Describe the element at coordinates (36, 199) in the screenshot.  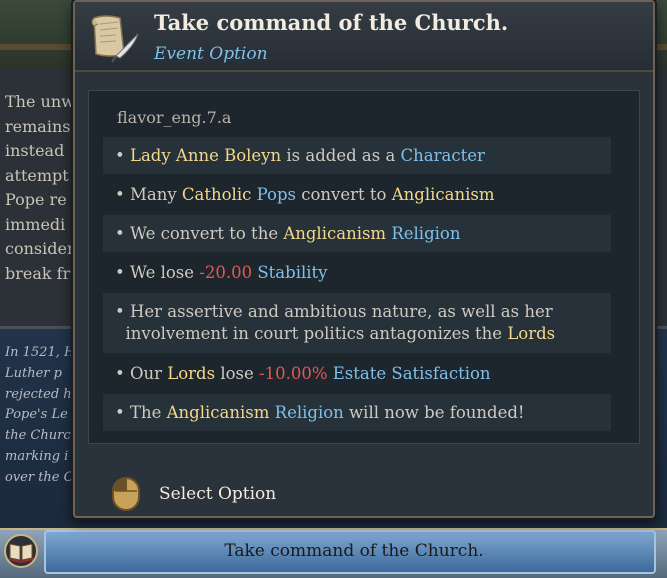
I see `background-text-line: Pope re` at that location.